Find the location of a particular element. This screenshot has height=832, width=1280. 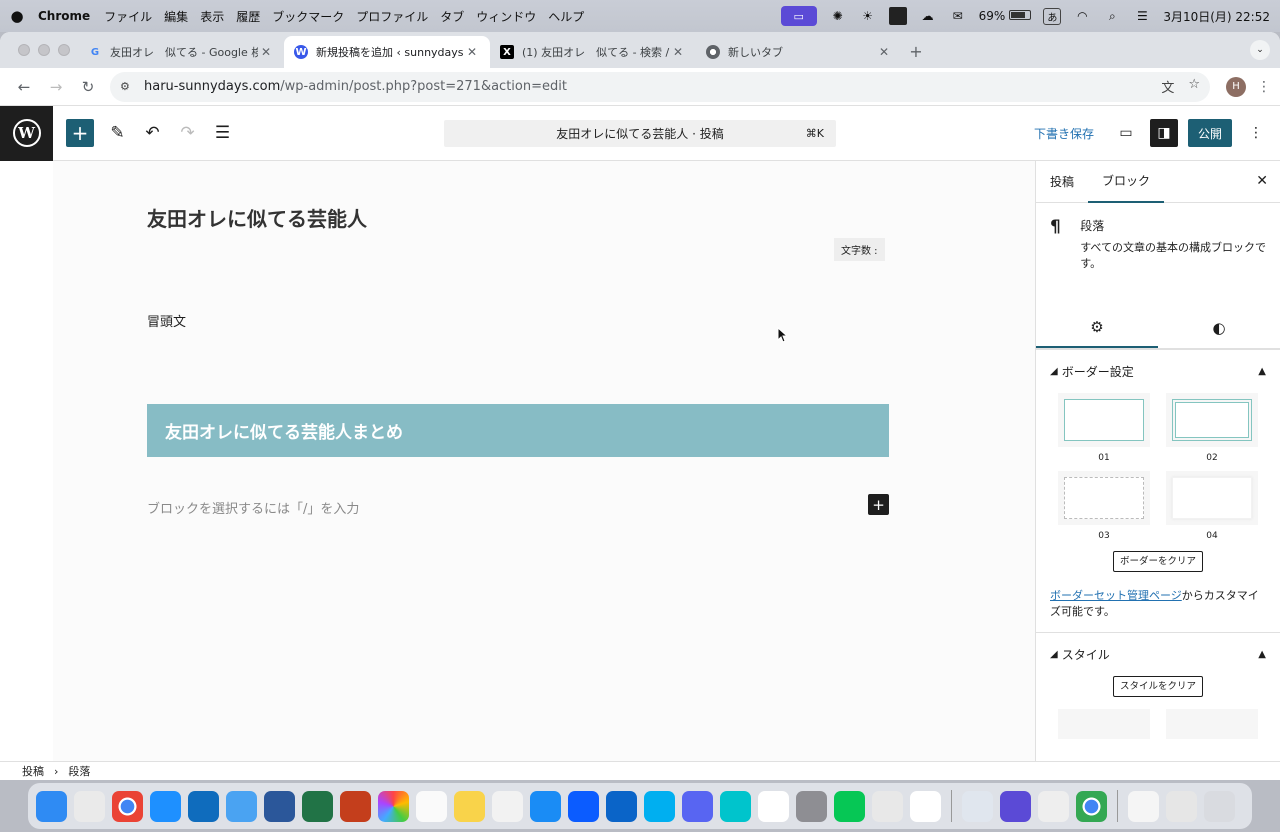

translate-icon: 文 is located at coordinates (1167, 86).